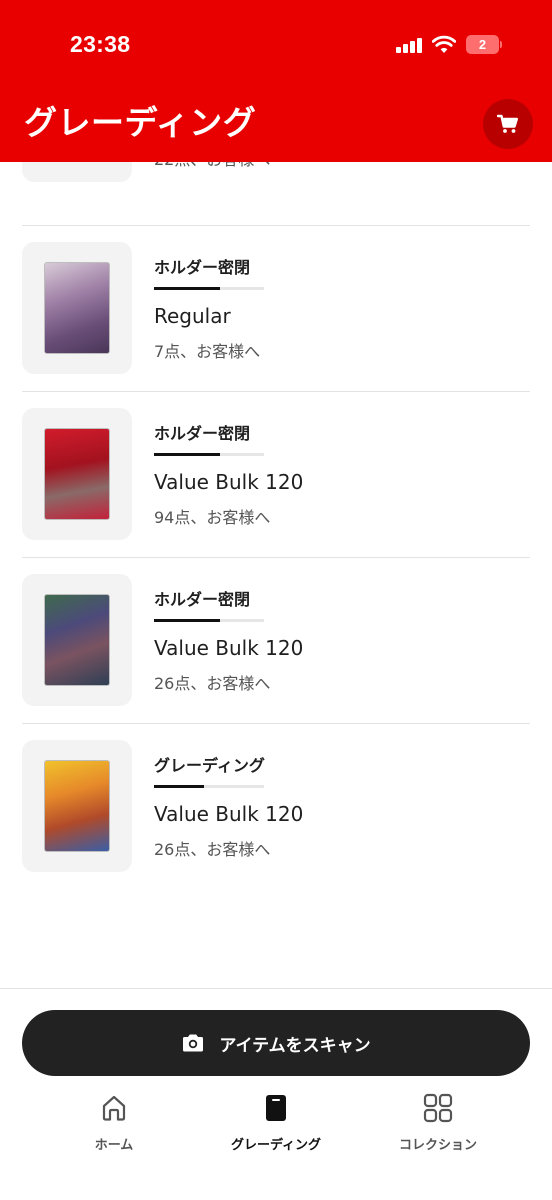  What do you see at coordinates (276, 45) in the screenshot?
I see `status-bar: 23:38 2` at bounding box center [276, 45].